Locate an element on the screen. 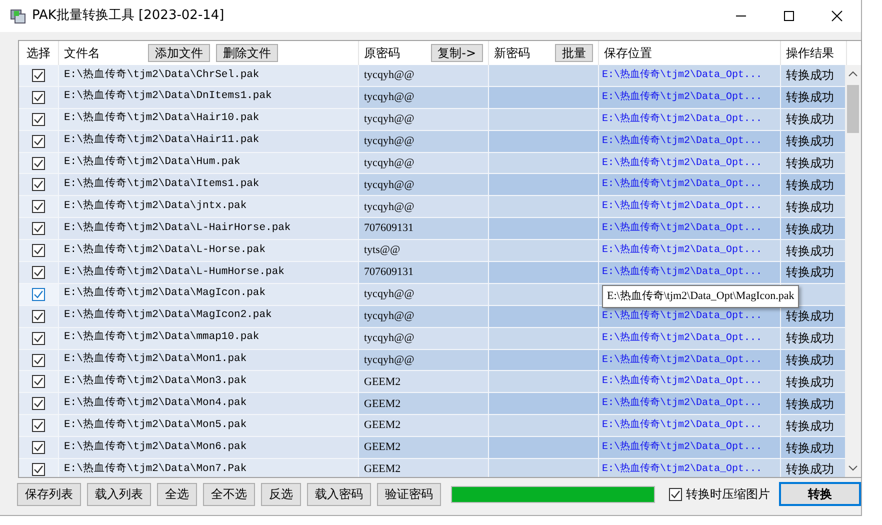 This screenshot has width=882, height=525. file-path-cell: E:\热血传奇\tjm2\Data\Hair11.pak is located at coordinates (209, 141).